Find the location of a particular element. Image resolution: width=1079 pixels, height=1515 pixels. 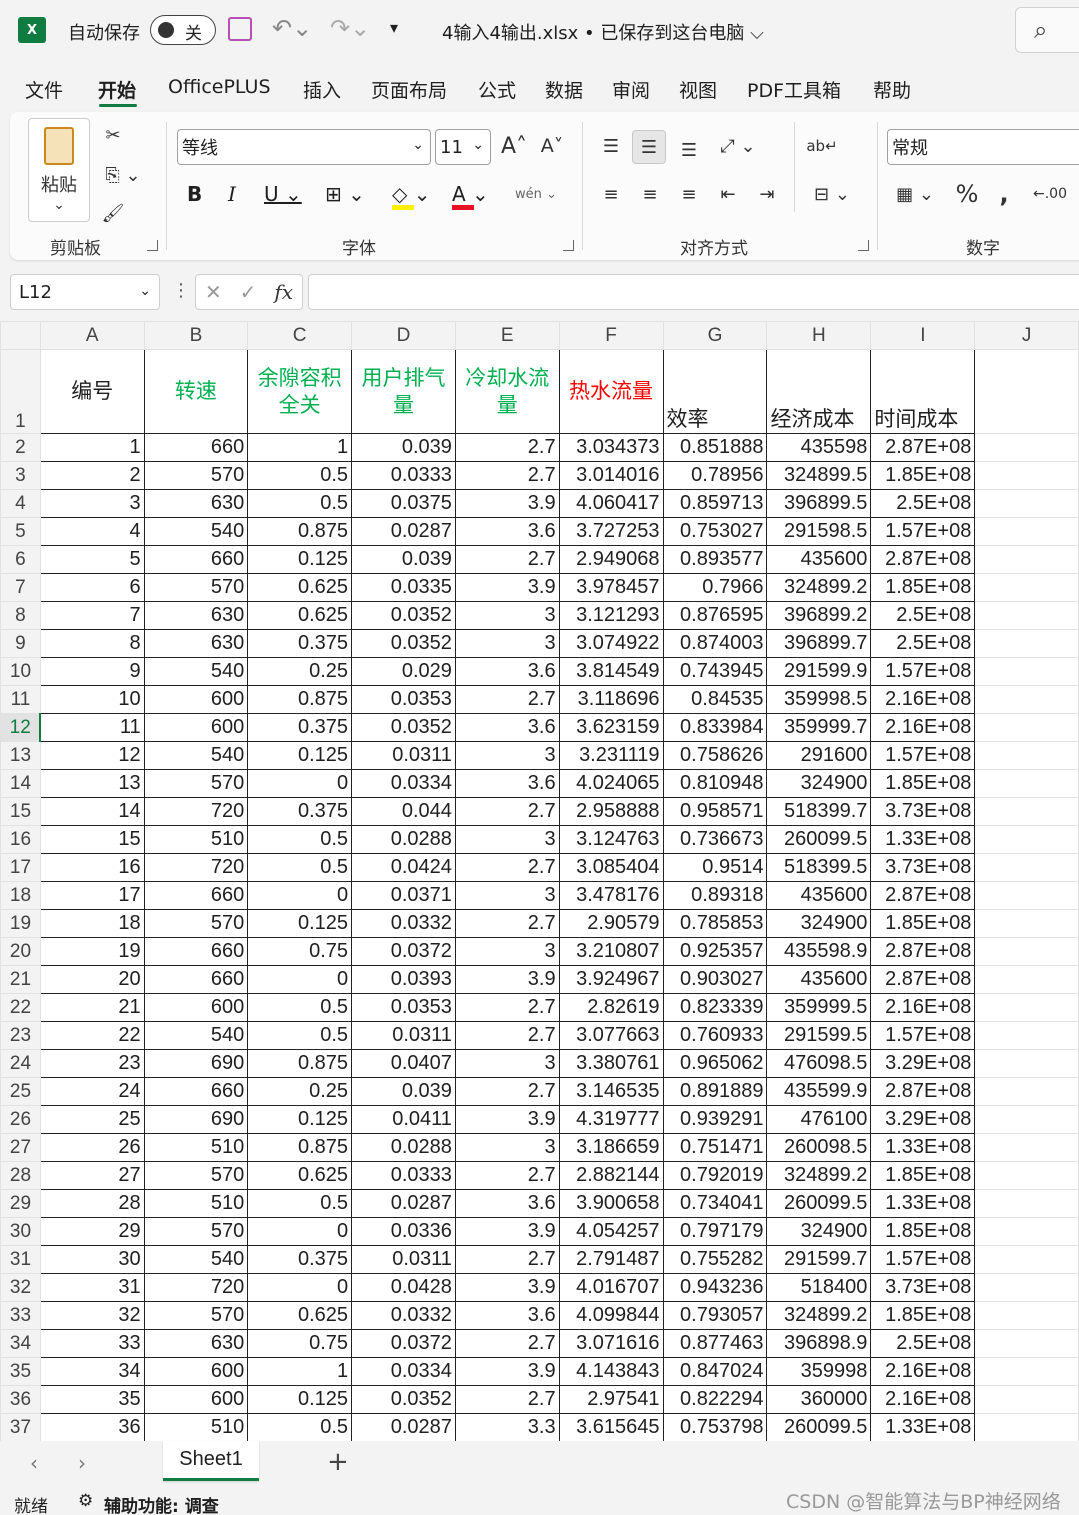

cell: 630 is located at coordinates (196, 503).